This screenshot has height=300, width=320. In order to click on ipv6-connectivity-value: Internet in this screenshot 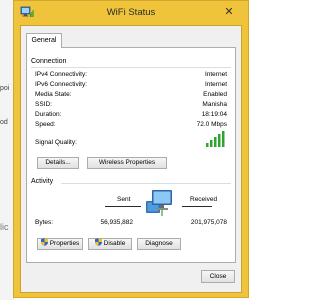, I will do `click(215, 84)`.